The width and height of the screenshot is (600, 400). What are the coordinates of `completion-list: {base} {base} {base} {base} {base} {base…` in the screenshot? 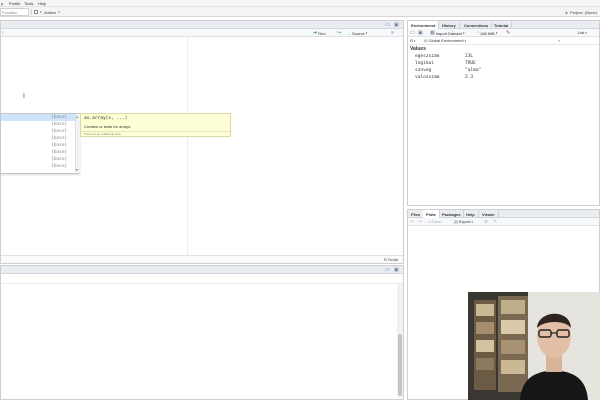 It's located at (40, 143).